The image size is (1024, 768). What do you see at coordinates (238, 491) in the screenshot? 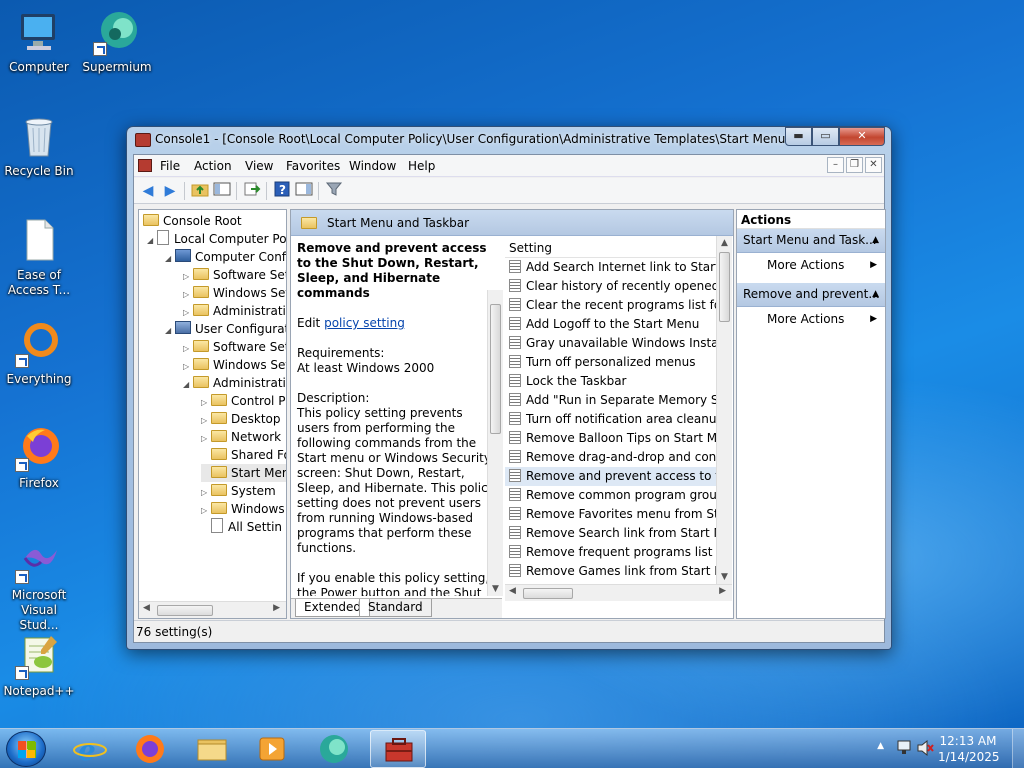
I see `tree-node-system: ▷ System` at bounding box center [238, 491].